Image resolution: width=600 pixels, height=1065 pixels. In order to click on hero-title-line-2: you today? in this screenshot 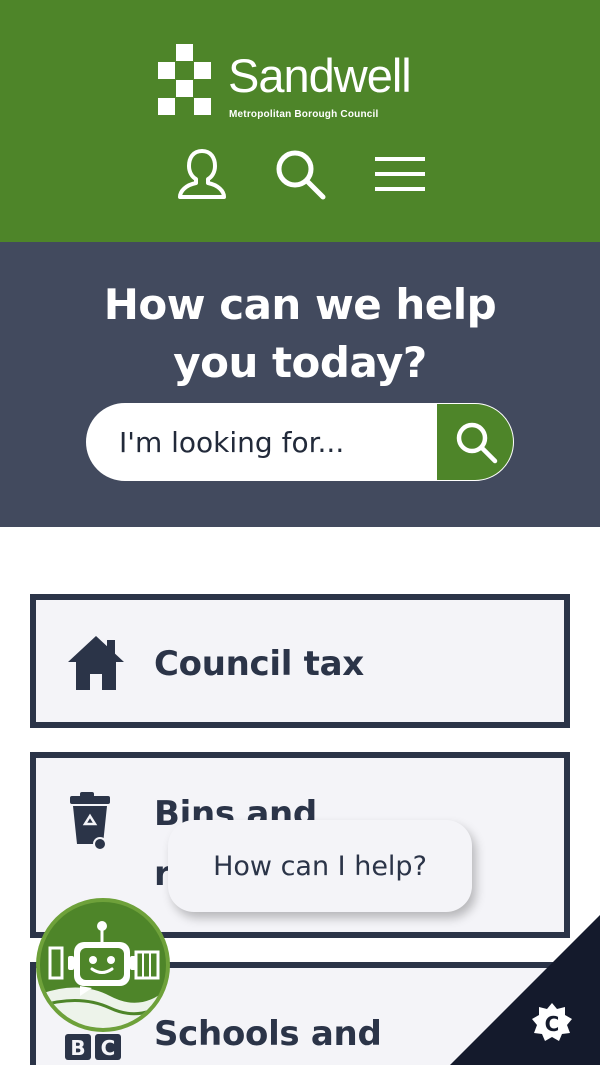, I will do `click(300, 362)`.